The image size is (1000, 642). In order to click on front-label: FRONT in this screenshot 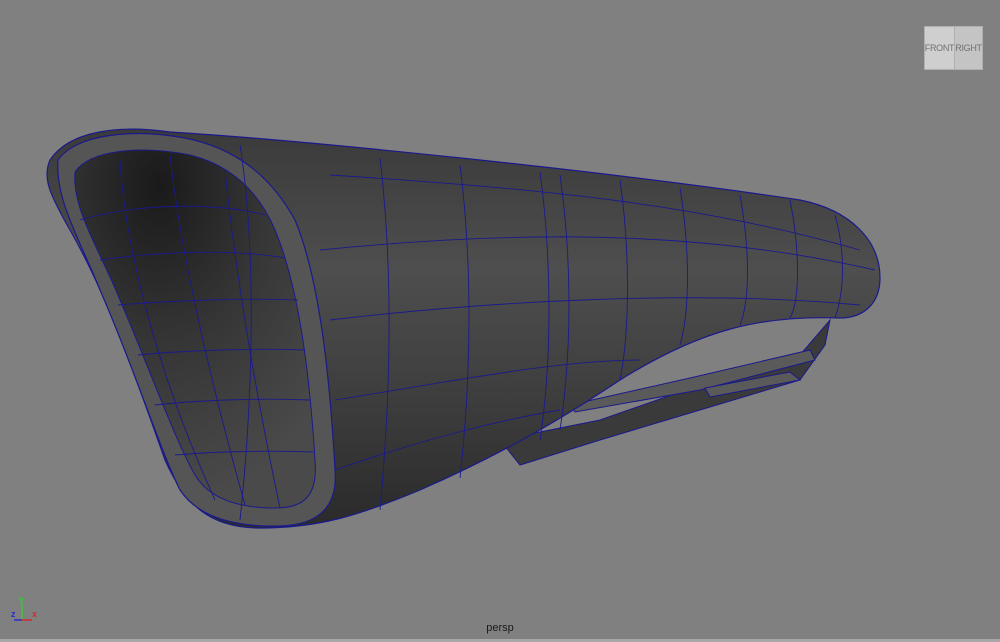, I will do `click(939, 48)`.